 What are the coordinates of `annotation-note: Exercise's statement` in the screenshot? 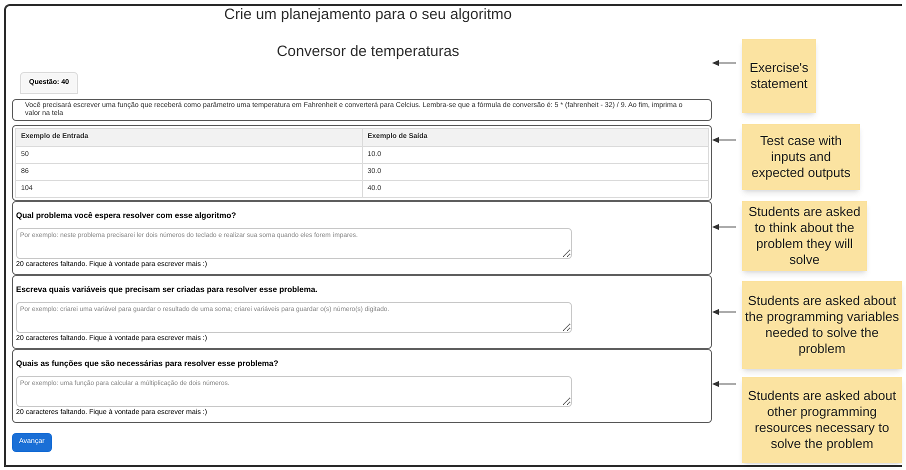 It's located at (779, 76).